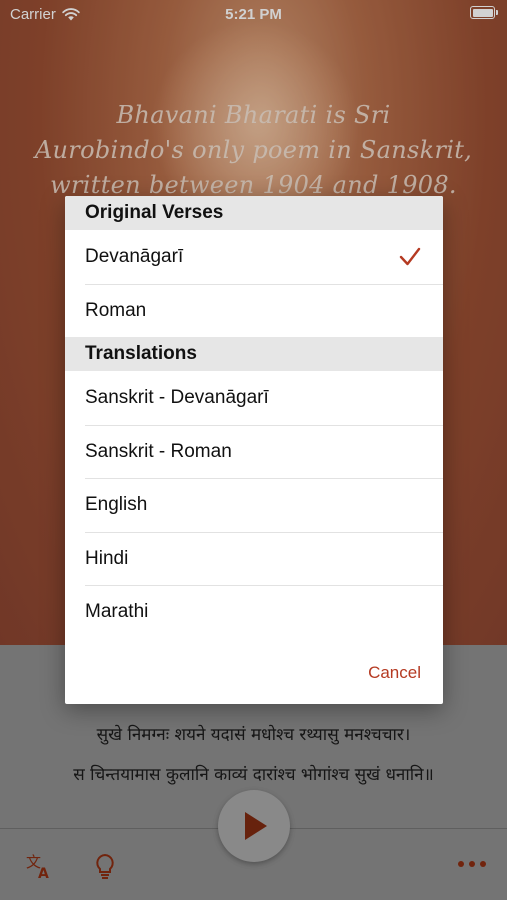  What do you see at coordinates (134, 256) in the screenshot?
I see `menu-item-label: Devanāgarī` at bounding box center [134, 256].